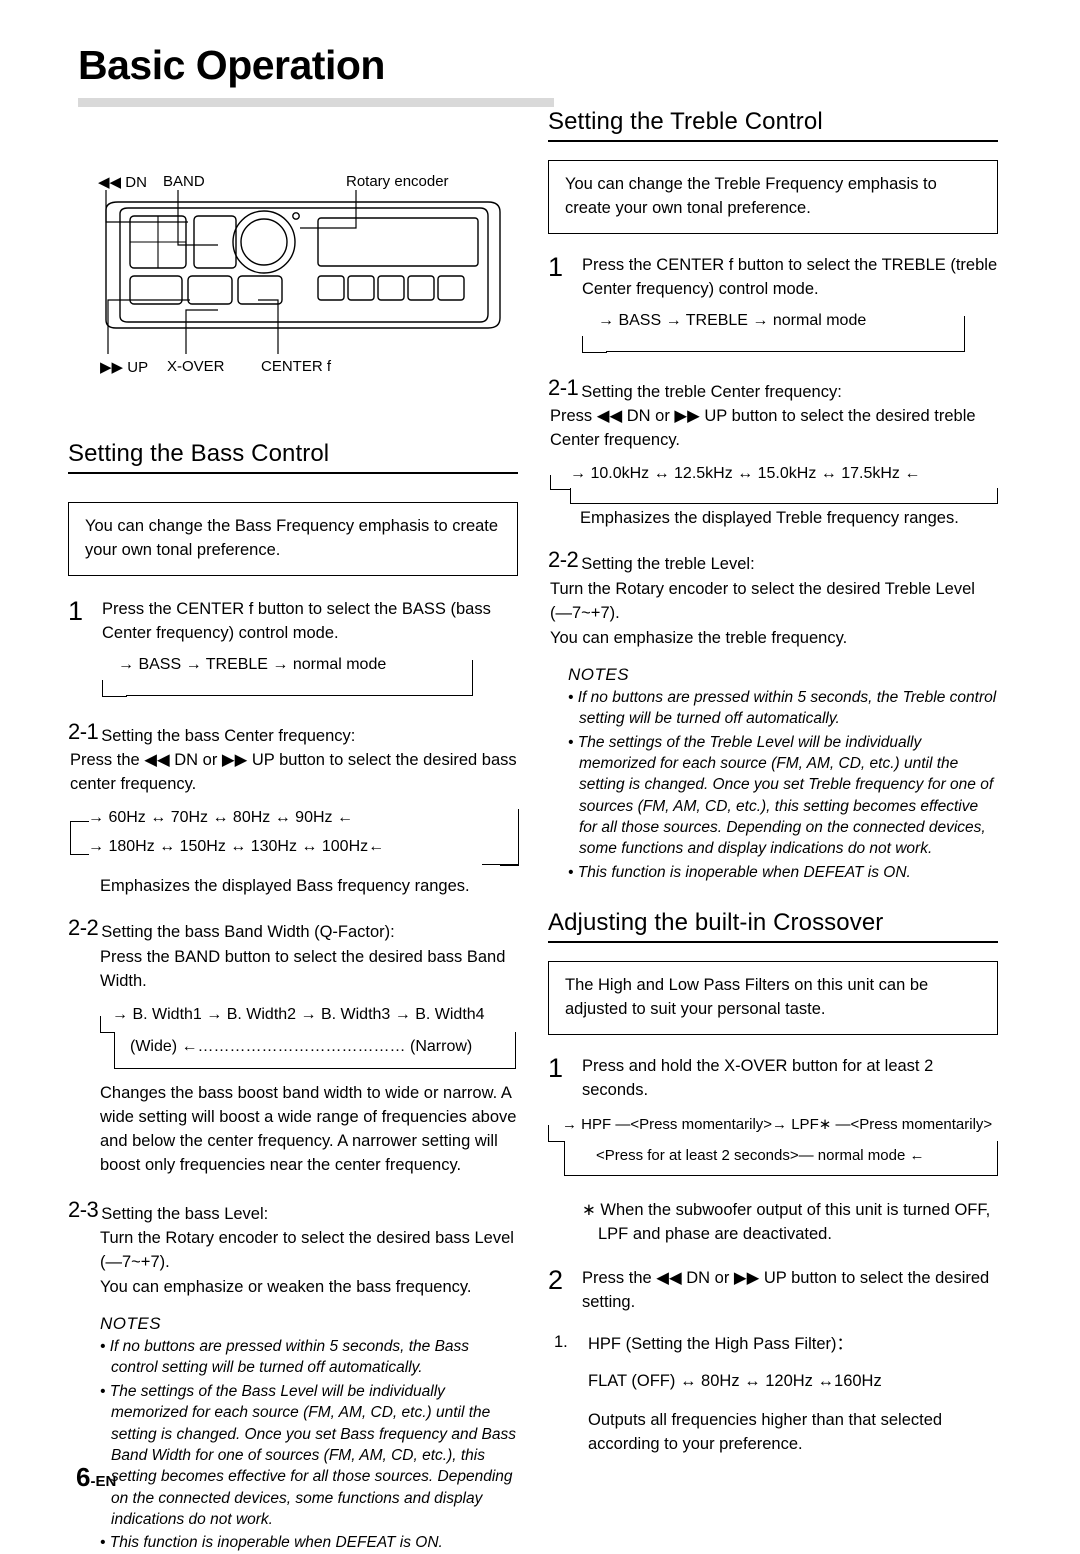 This screenshot has width=1080, height=1554. What do you see at coordinates (773, 141) in the screenshot?
I see `treble-heading-rule` at bounding box center [773, 141].